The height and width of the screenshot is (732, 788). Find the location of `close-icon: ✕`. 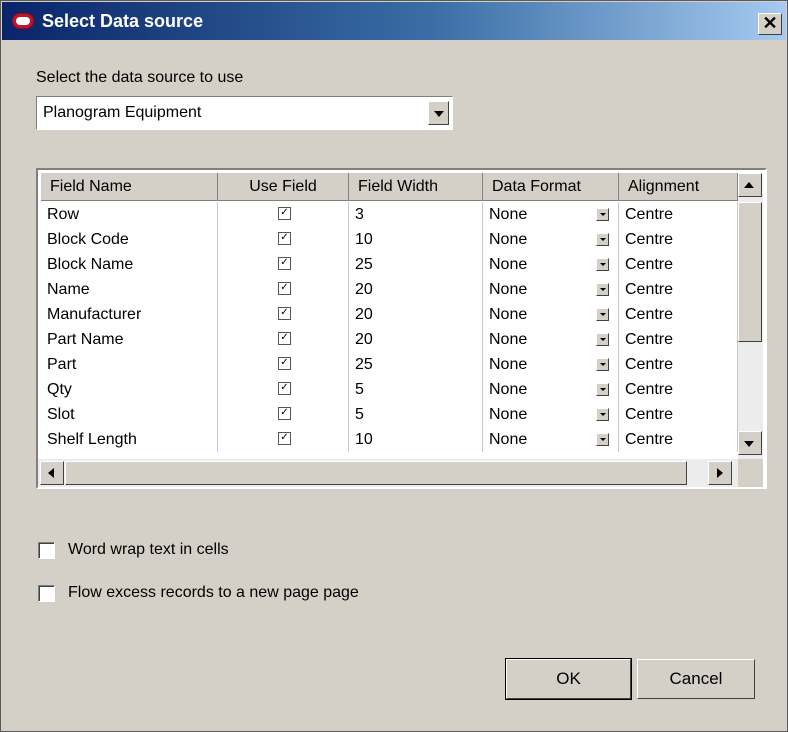

close-icon: ✕ is located at coordinates (770, 23).